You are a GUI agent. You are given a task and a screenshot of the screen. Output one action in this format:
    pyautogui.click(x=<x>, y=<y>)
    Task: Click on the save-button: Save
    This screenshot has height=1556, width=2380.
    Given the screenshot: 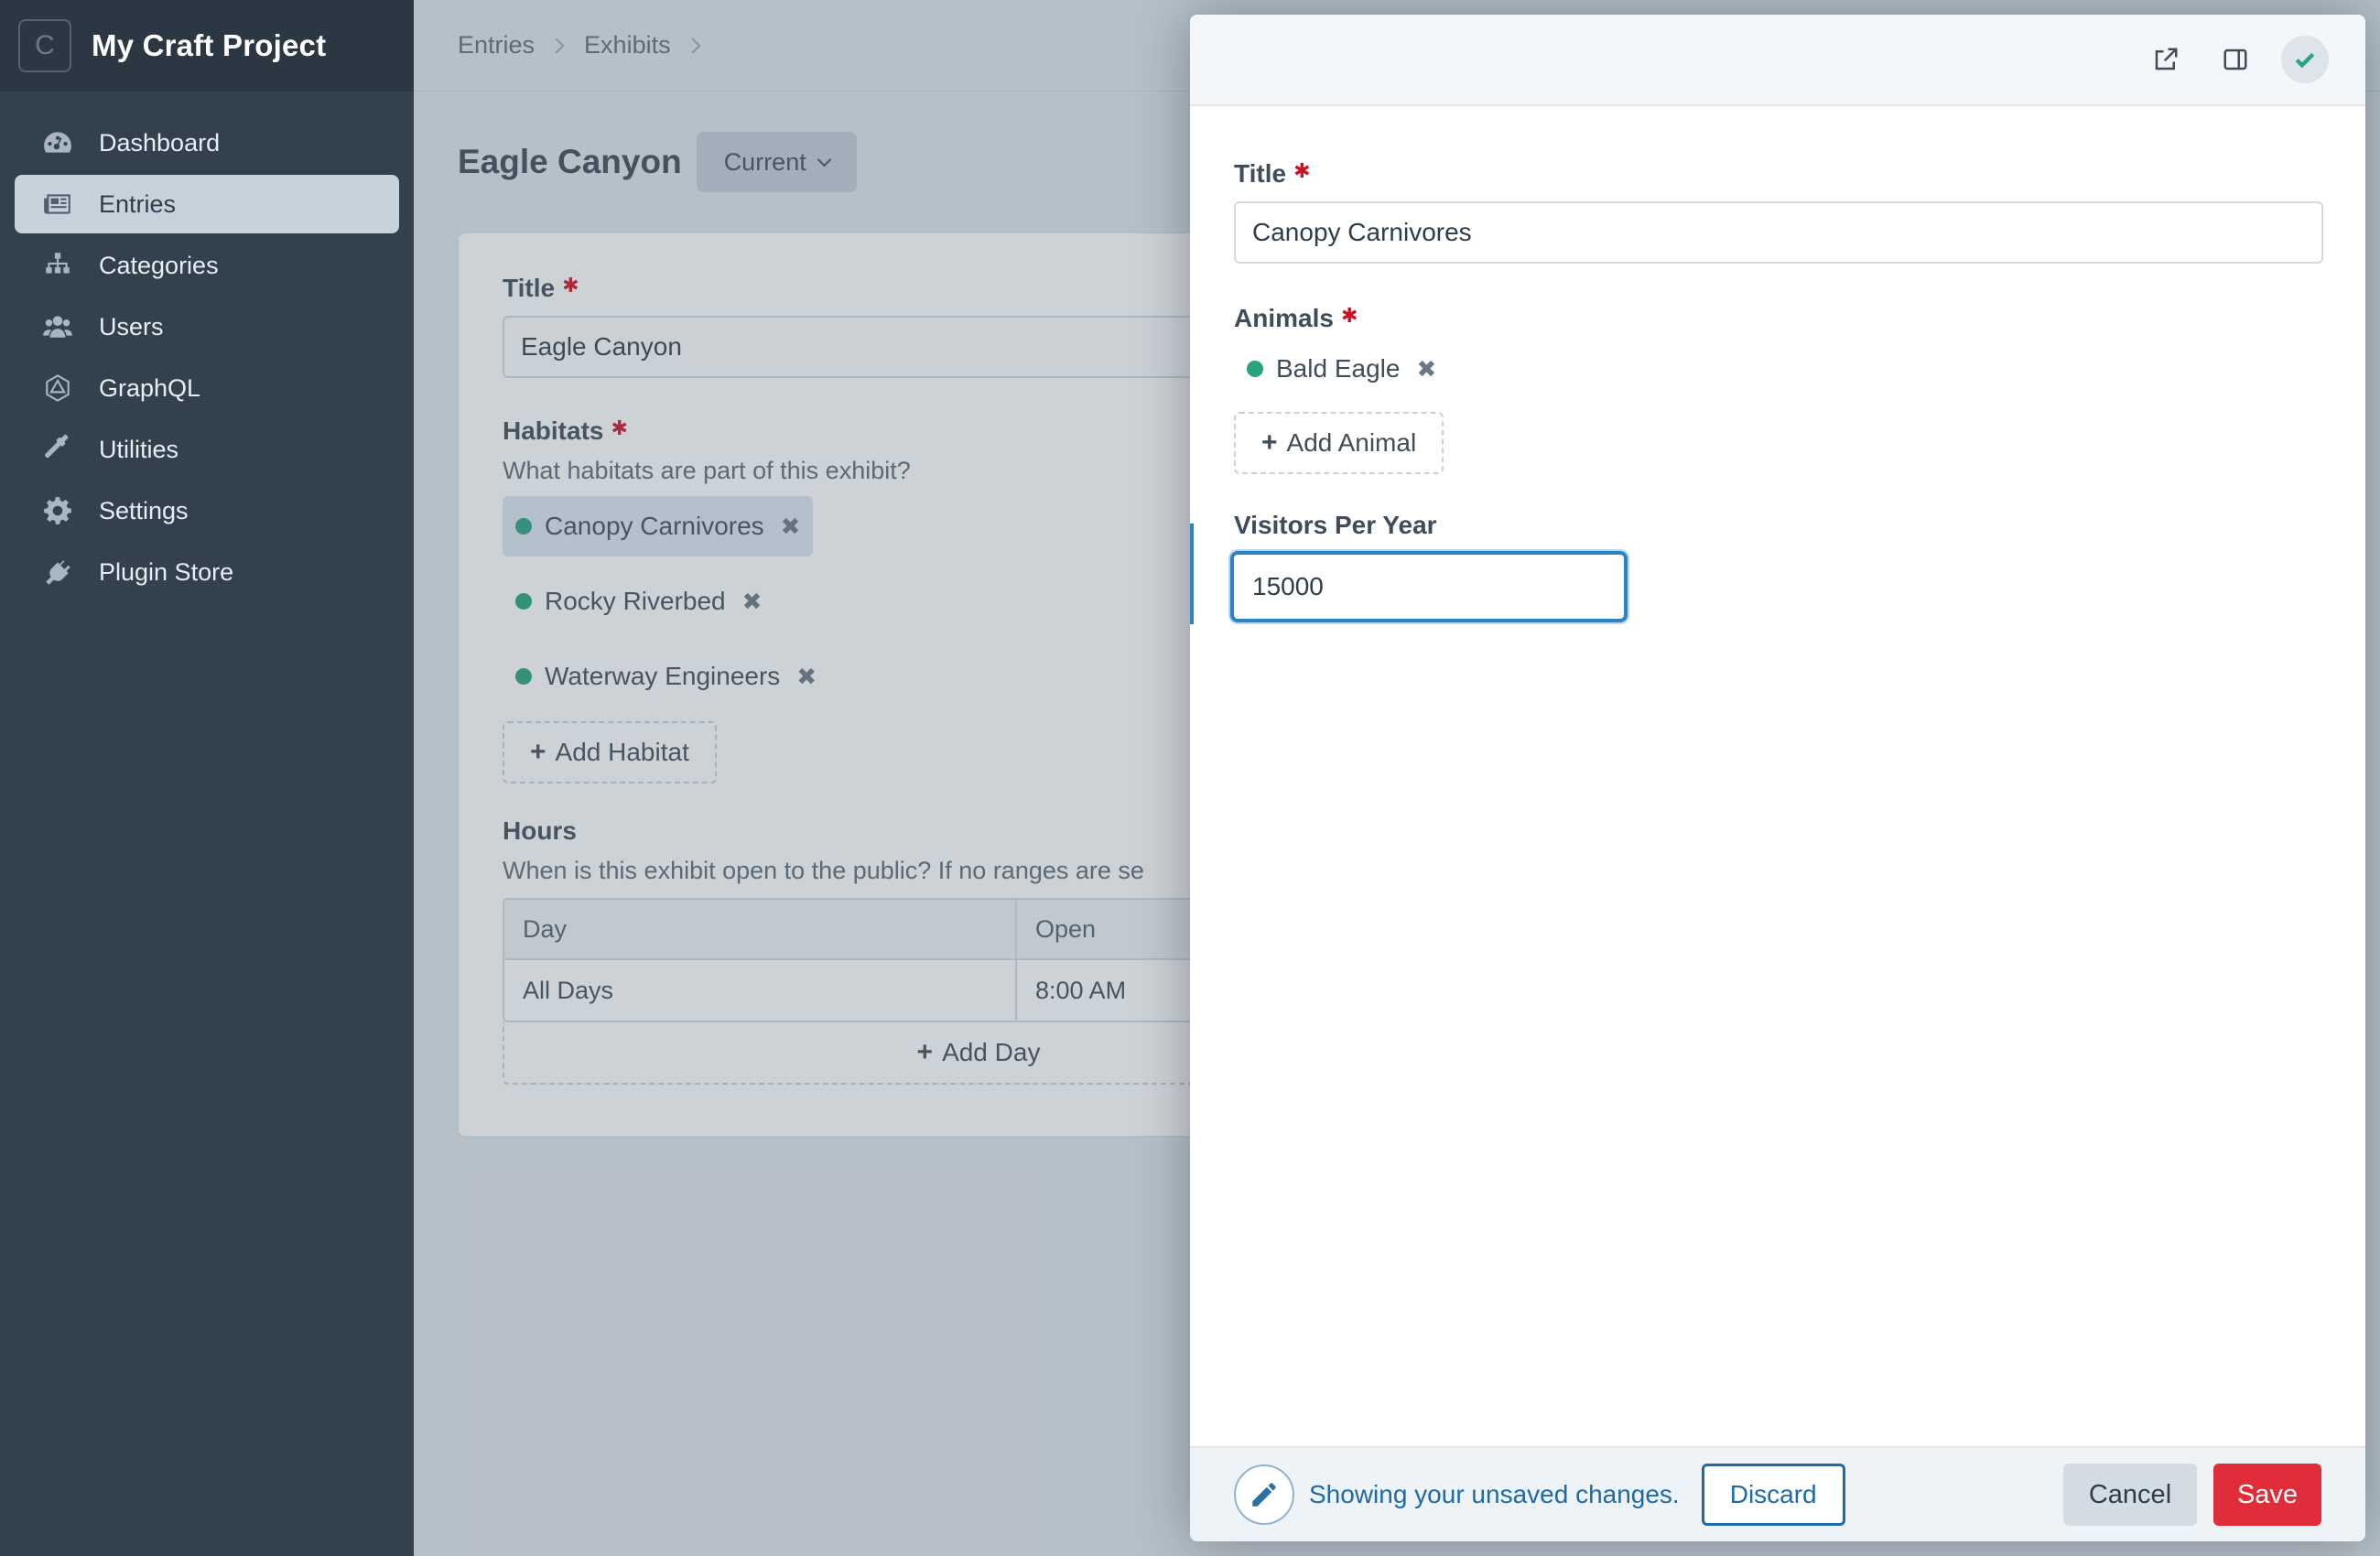 What is the action you would take?
    pyautogui.click(x=2267, y=1495)
    